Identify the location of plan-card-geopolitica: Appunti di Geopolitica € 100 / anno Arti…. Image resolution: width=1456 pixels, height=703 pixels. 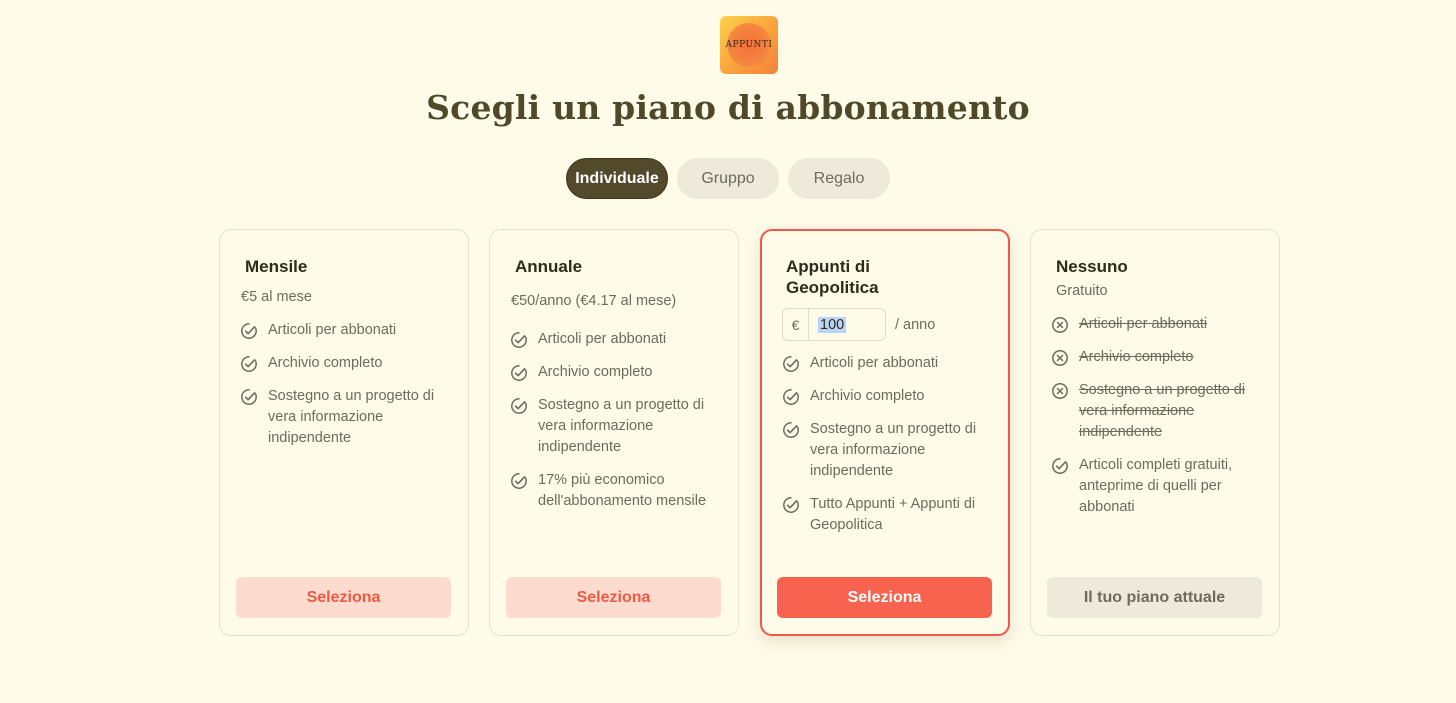
(885, 432).